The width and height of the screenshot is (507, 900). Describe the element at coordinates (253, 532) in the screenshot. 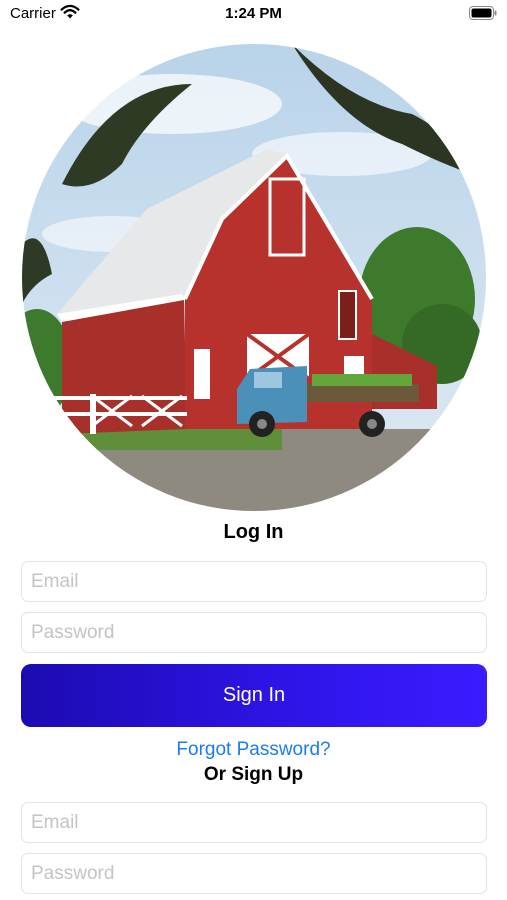

I see `login-title: Log In` at that location.